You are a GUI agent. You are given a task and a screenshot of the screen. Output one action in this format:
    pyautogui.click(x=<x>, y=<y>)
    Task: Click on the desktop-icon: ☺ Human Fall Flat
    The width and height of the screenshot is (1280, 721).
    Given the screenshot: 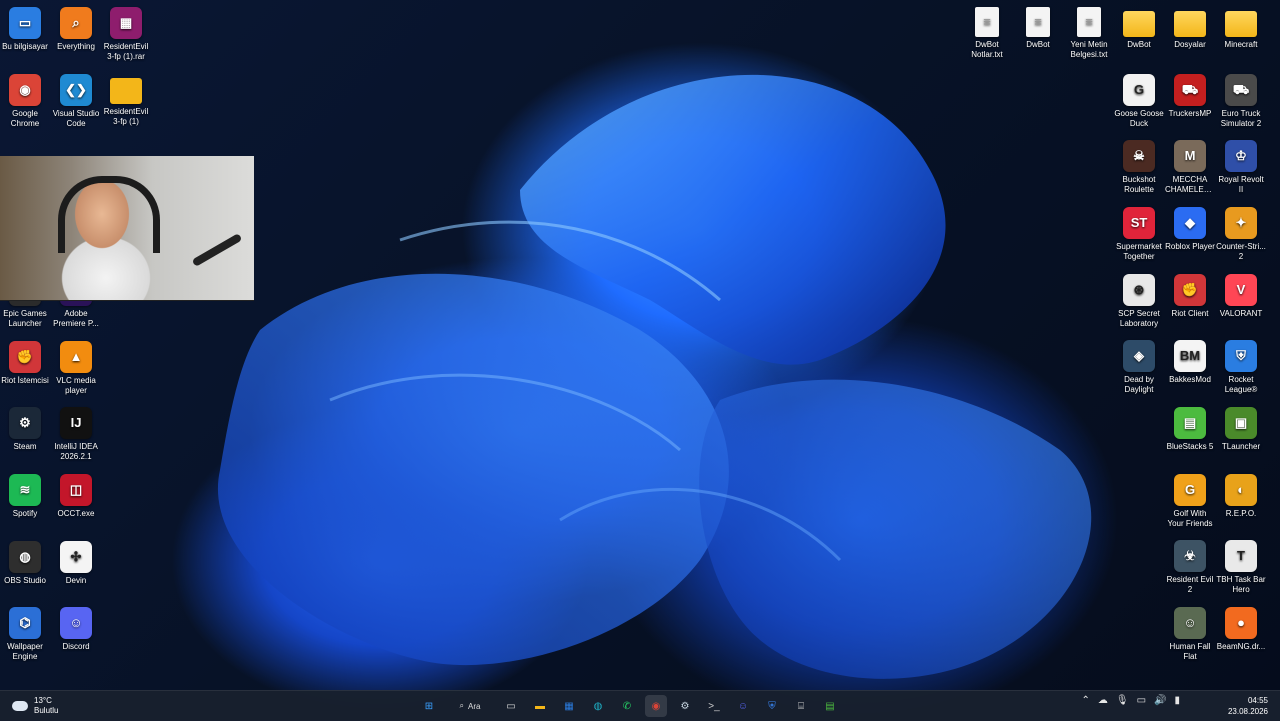 What is the action you would take?
    pyautogui.click(x=1190, y=632)
    